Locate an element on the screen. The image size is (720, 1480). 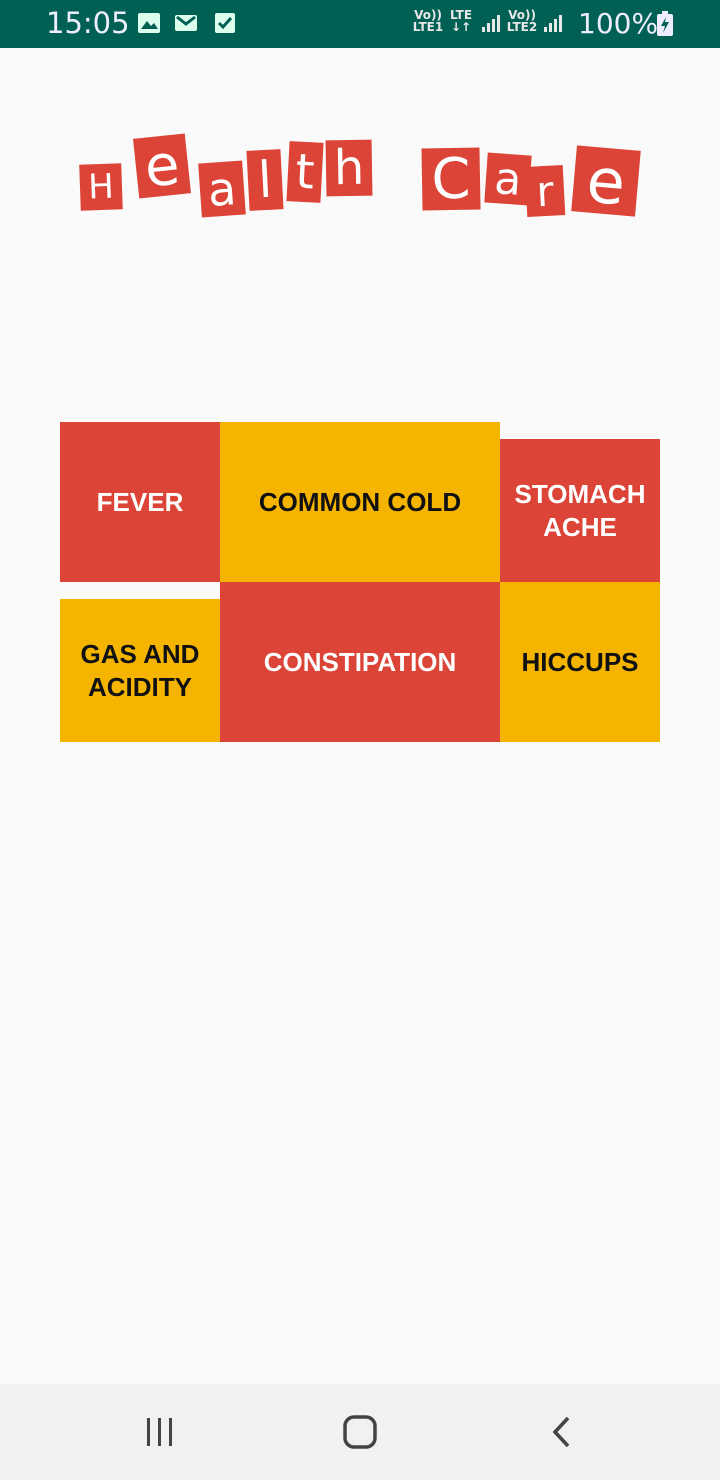
home-icon is located at coordinates (360, 1432).